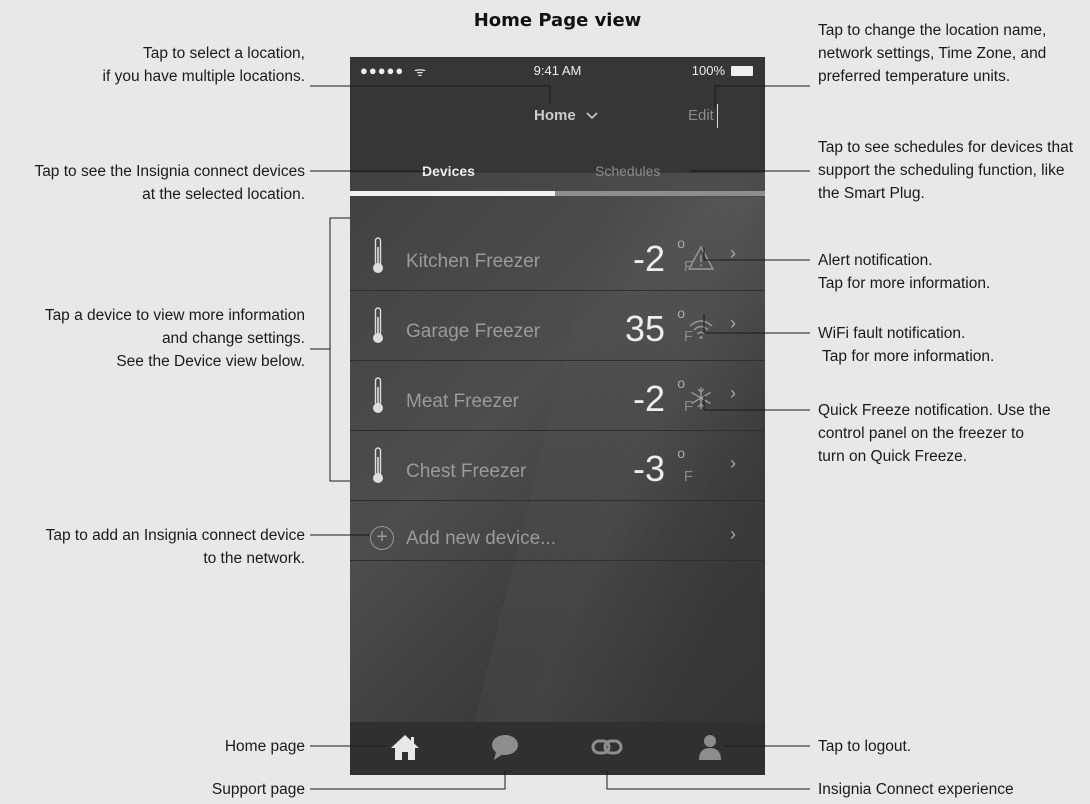 Image resolution: width=1090 pixels, height=804 pixels. Describe the element at coordinates (660, 193) in the screenshot. I see `tab-schedules-underline` at that location.